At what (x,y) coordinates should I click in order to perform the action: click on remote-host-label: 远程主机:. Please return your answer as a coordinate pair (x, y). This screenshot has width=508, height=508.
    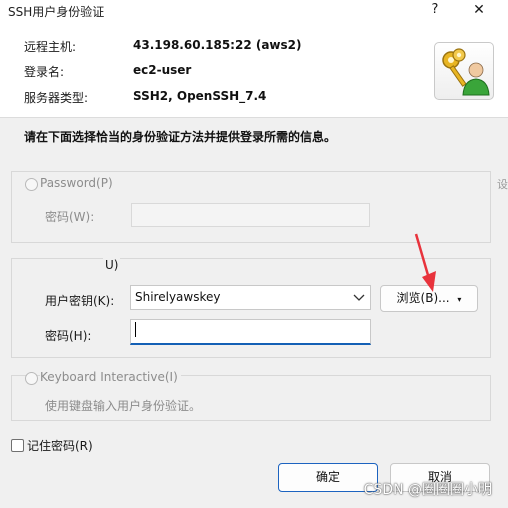
    Looking at the image, I should click on (50, 47).